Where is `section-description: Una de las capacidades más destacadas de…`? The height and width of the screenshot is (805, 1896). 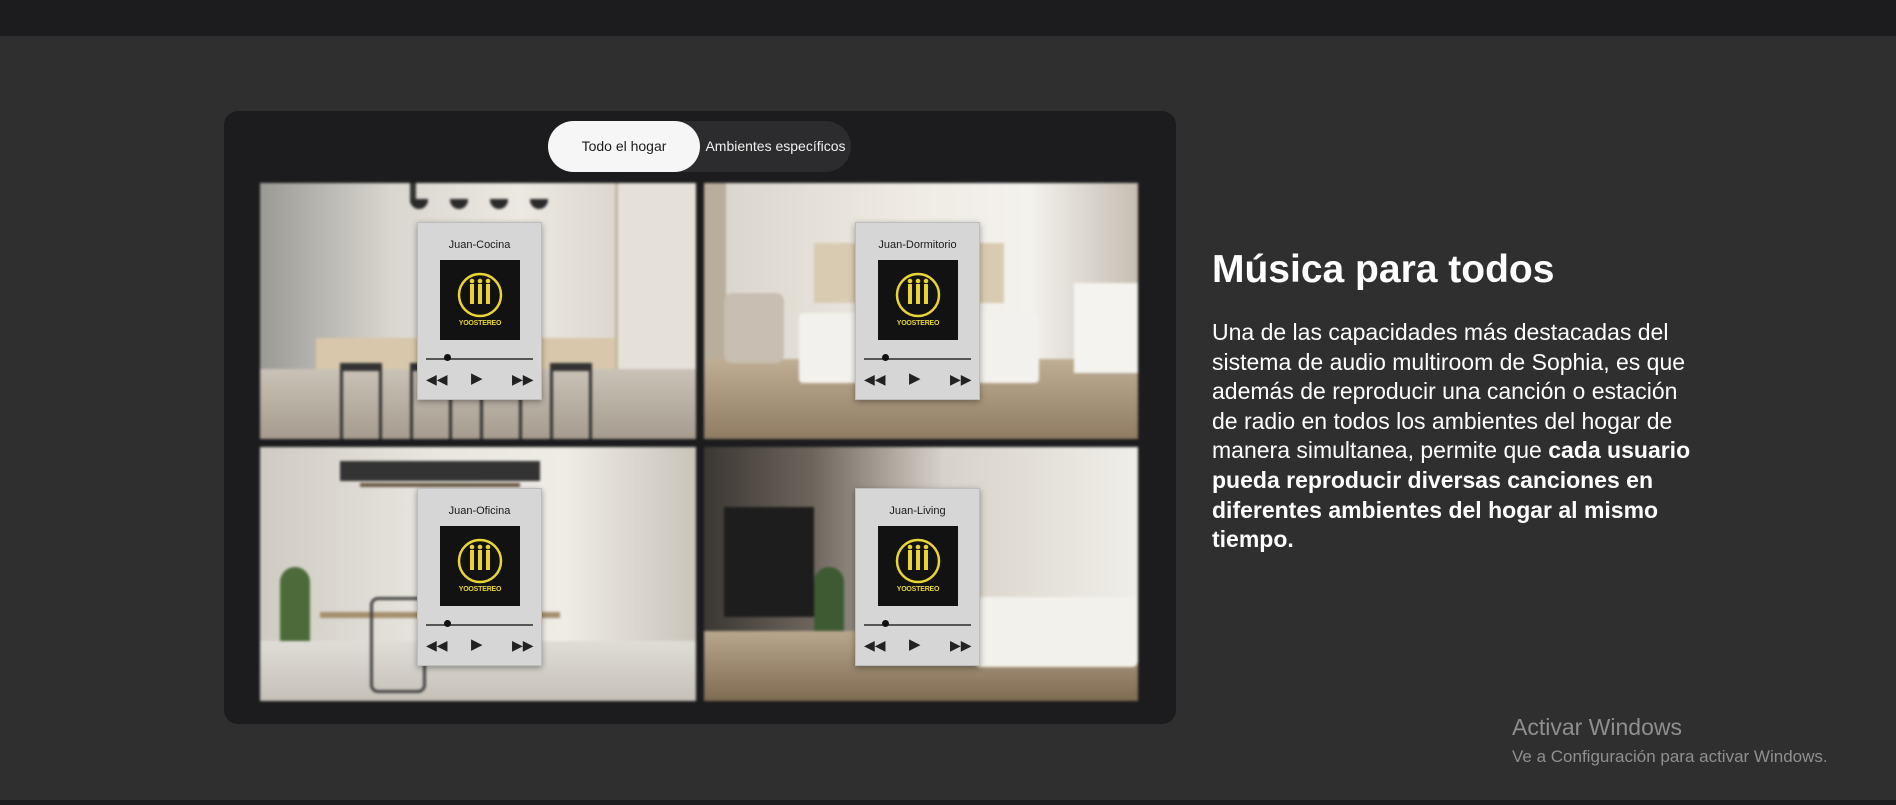
section-description: Una de las capacidades más destacadas de… is located at coordinates (1457, 436).